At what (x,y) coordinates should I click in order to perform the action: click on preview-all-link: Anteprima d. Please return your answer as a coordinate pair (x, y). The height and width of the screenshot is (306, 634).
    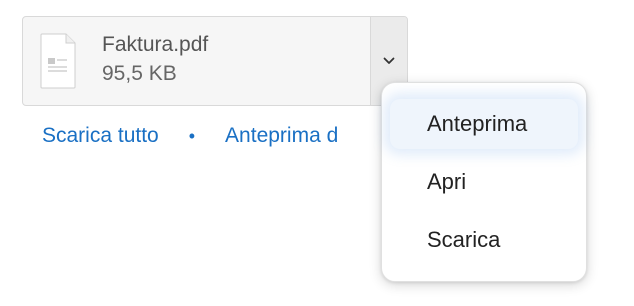
    Looking at the image, I should click on (281, 136).